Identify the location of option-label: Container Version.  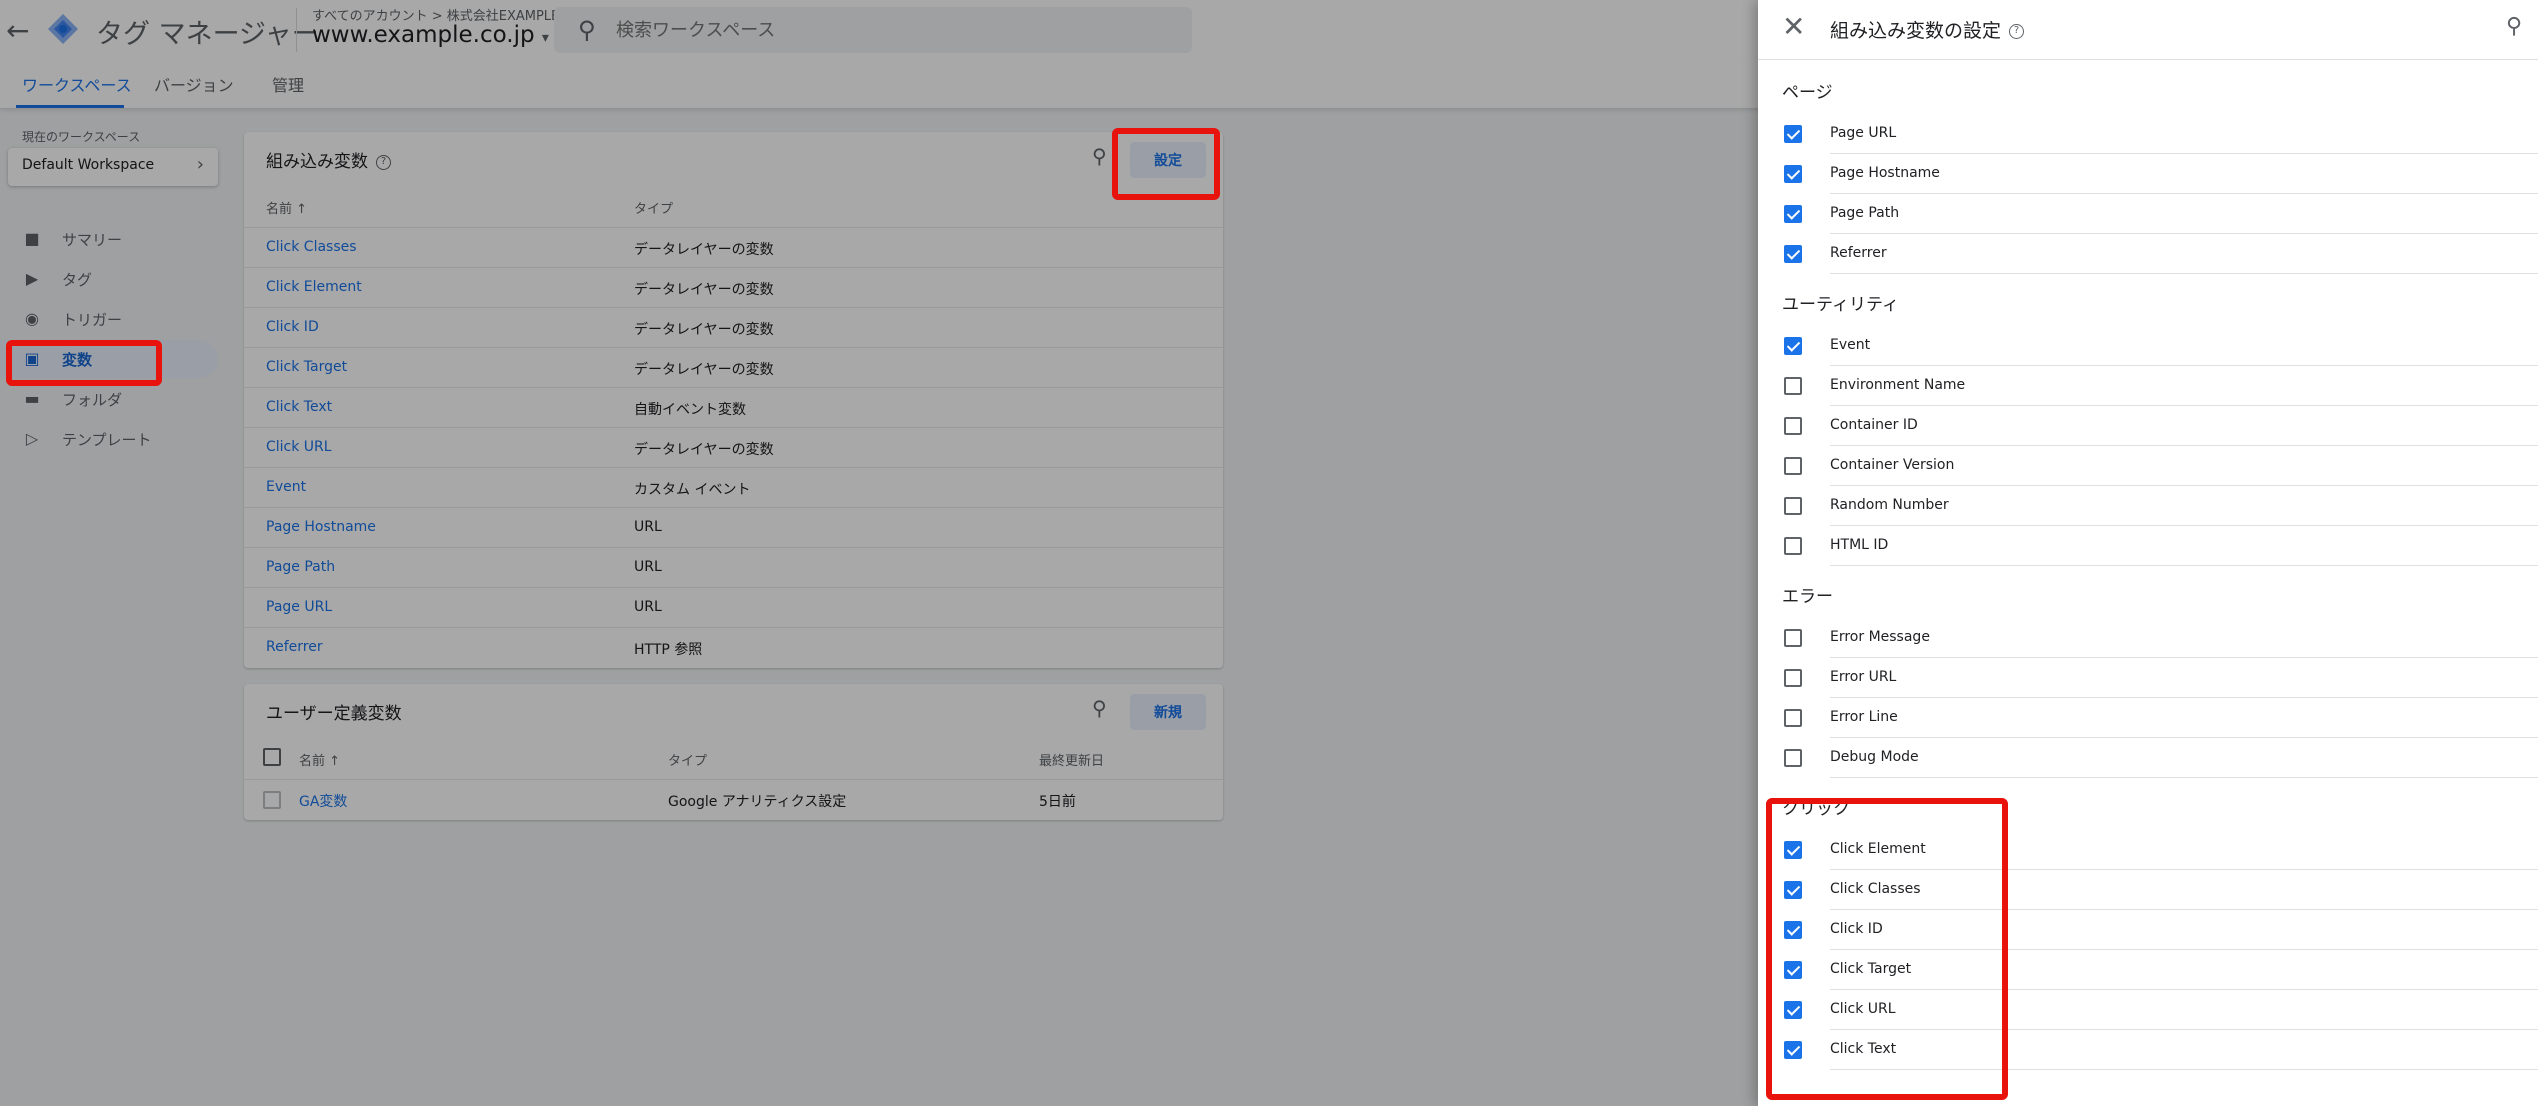
(1892, 465).